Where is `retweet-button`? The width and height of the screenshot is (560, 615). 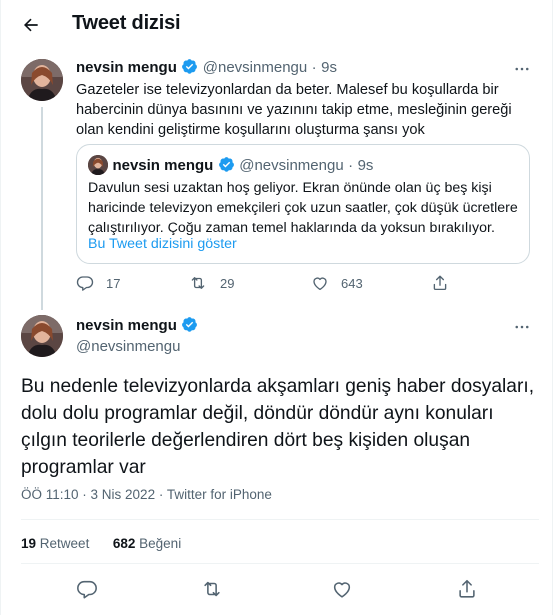
retweet-button is located at coordinates (212, 589).